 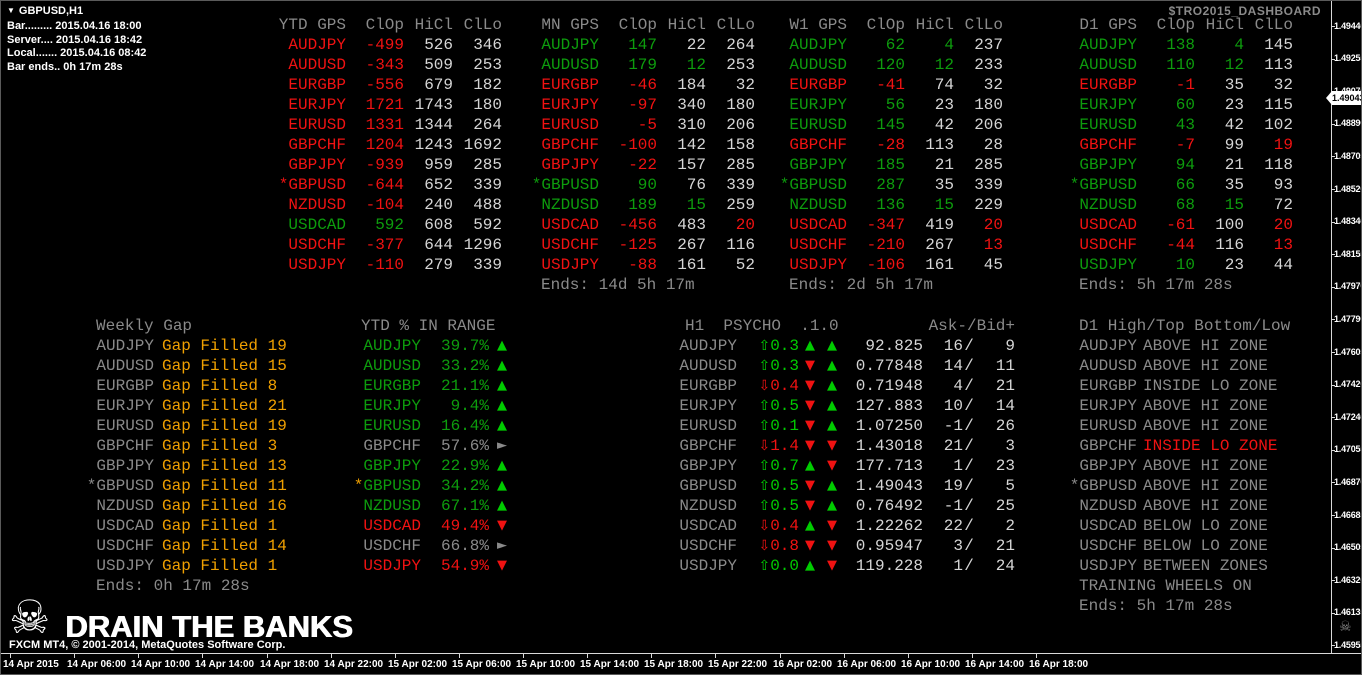 I want to click on clop-cell: -44, so click(x=1180, y=245).